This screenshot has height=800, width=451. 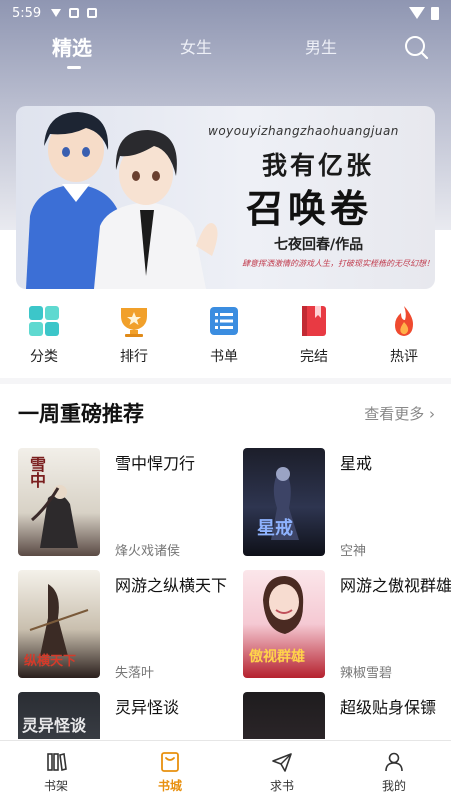 What do you see at coordinates (388, 707) in the screenshot?
I see `book-title: 超级贴身保镖` at bounding box center [388, 707].